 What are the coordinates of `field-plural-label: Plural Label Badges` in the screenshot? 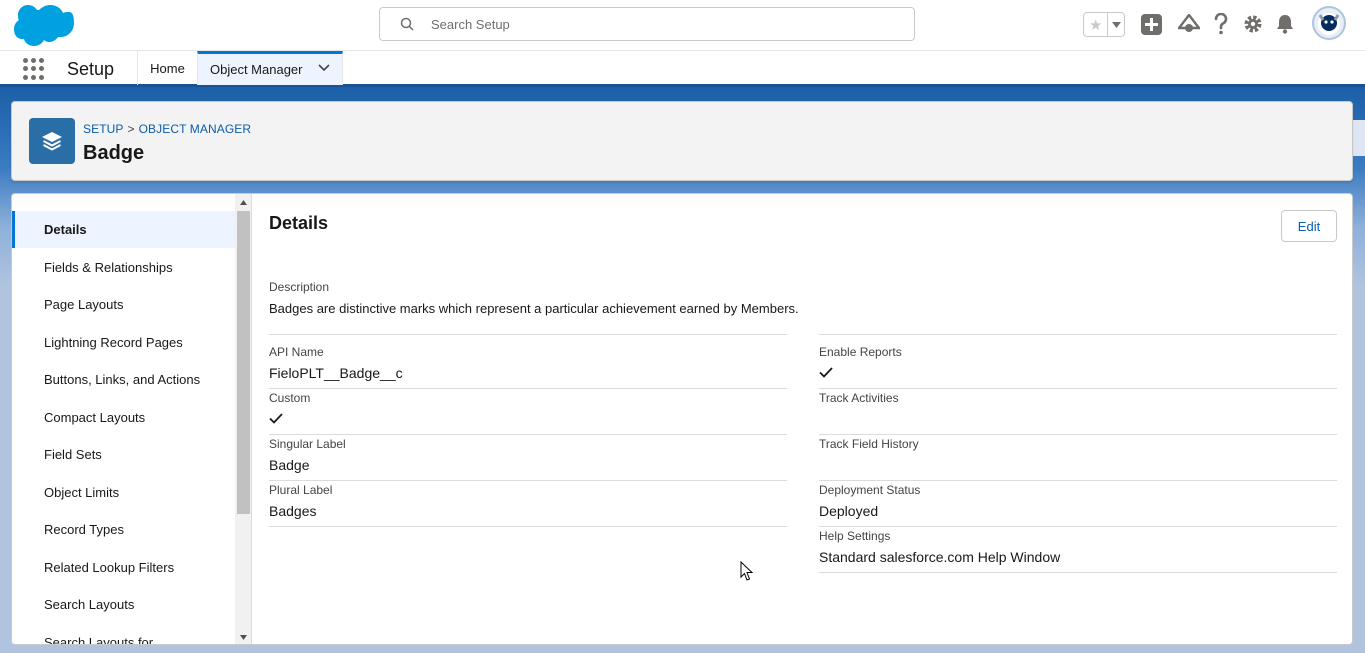 It's located at (528, 504).